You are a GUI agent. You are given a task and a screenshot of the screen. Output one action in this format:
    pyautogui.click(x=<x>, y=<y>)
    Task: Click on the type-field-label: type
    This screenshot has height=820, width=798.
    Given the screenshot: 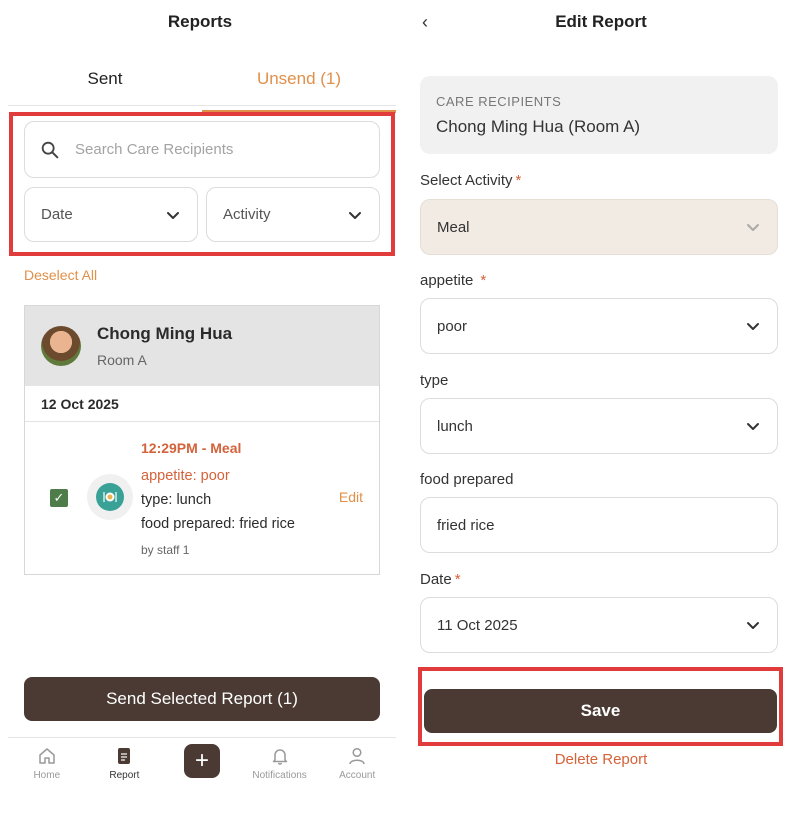 What is the action you would take?
    pyautogui.click(x=434, y=380)
    